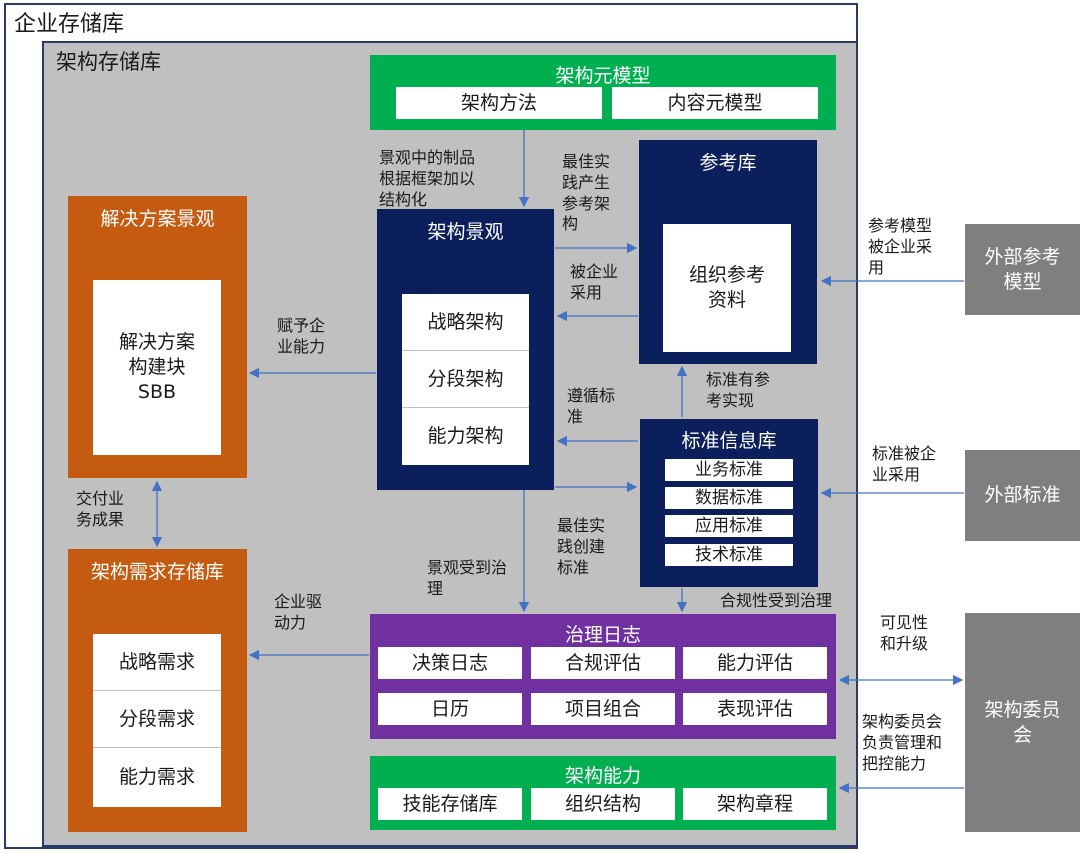 Image resolution: width=1080 pixels, height=853 pixels. Describe the element at coordinates (301, 336) in the screenshot. I see `label-empower: 赋予企 业能力` at that location.